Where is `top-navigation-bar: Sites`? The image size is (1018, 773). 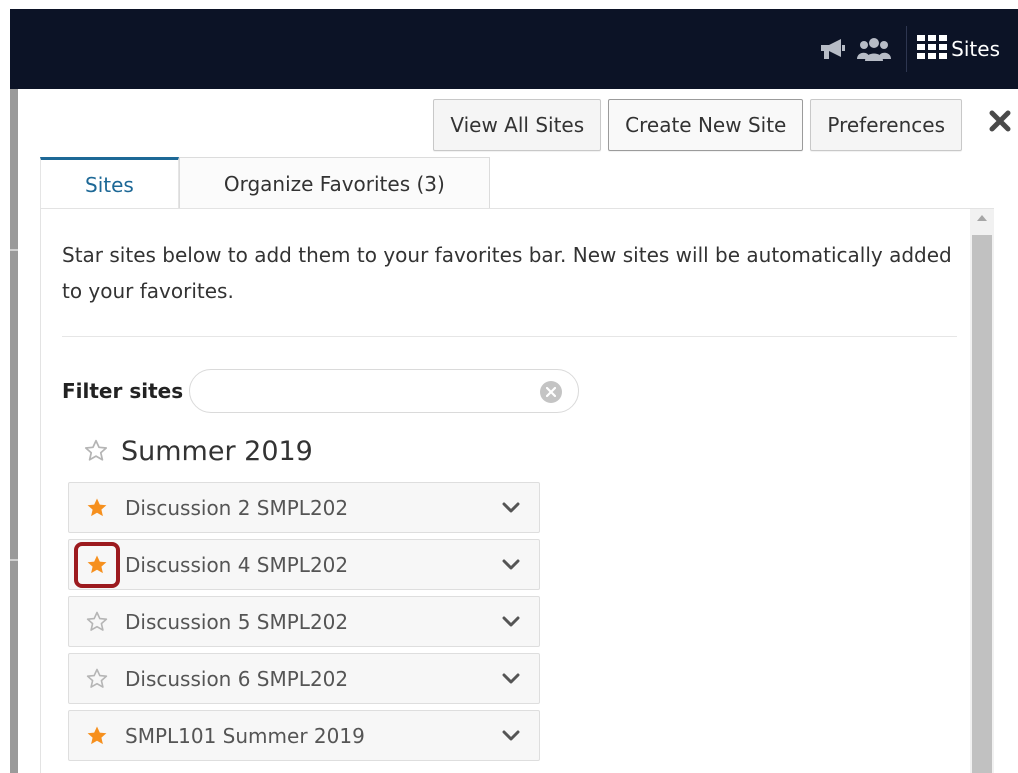 top-navigation-bar: Sites is located at coordinates (514, 49).